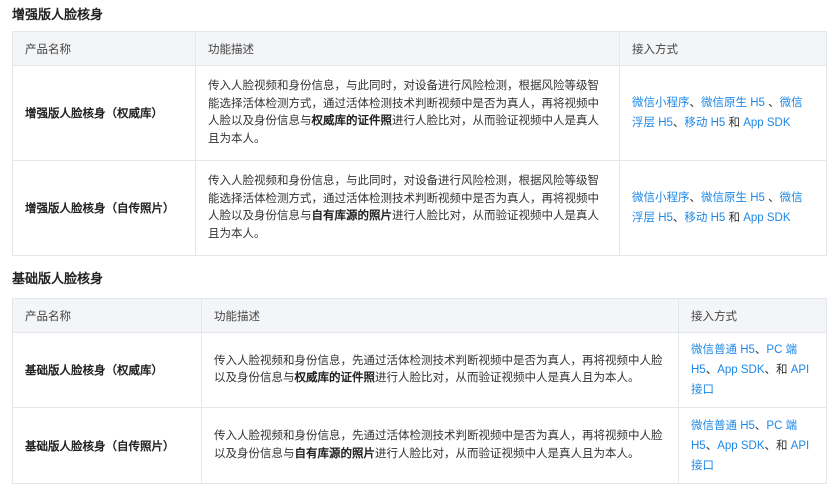 Image resolution: width=835 pixels, height=485 pixels. I want to click on product-name: 基础版人脸核身（权威库）, so click(107, 370).